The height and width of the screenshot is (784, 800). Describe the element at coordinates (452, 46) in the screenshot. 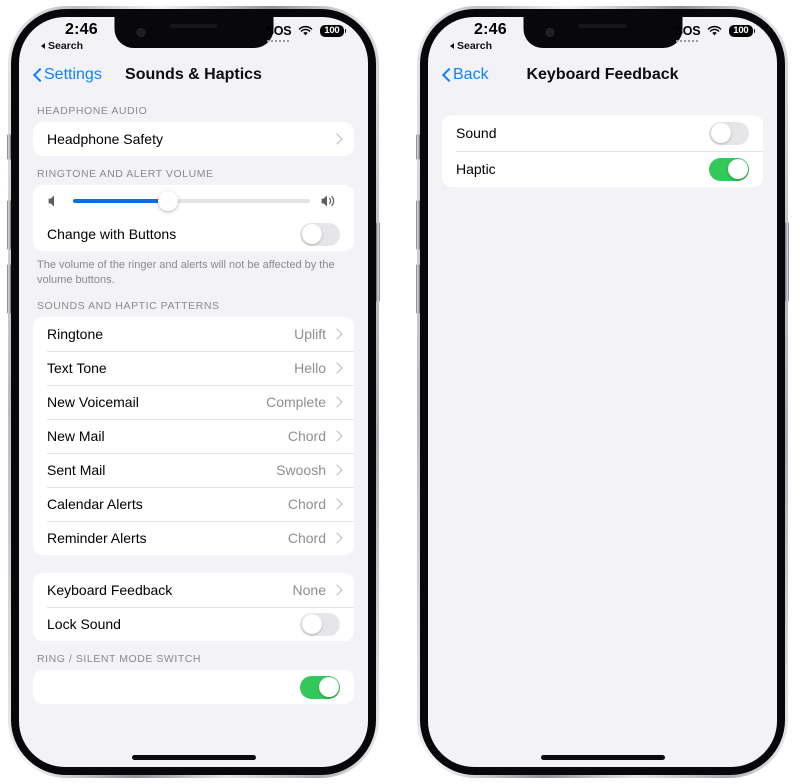

I see `back-triangle-icon` at that location.